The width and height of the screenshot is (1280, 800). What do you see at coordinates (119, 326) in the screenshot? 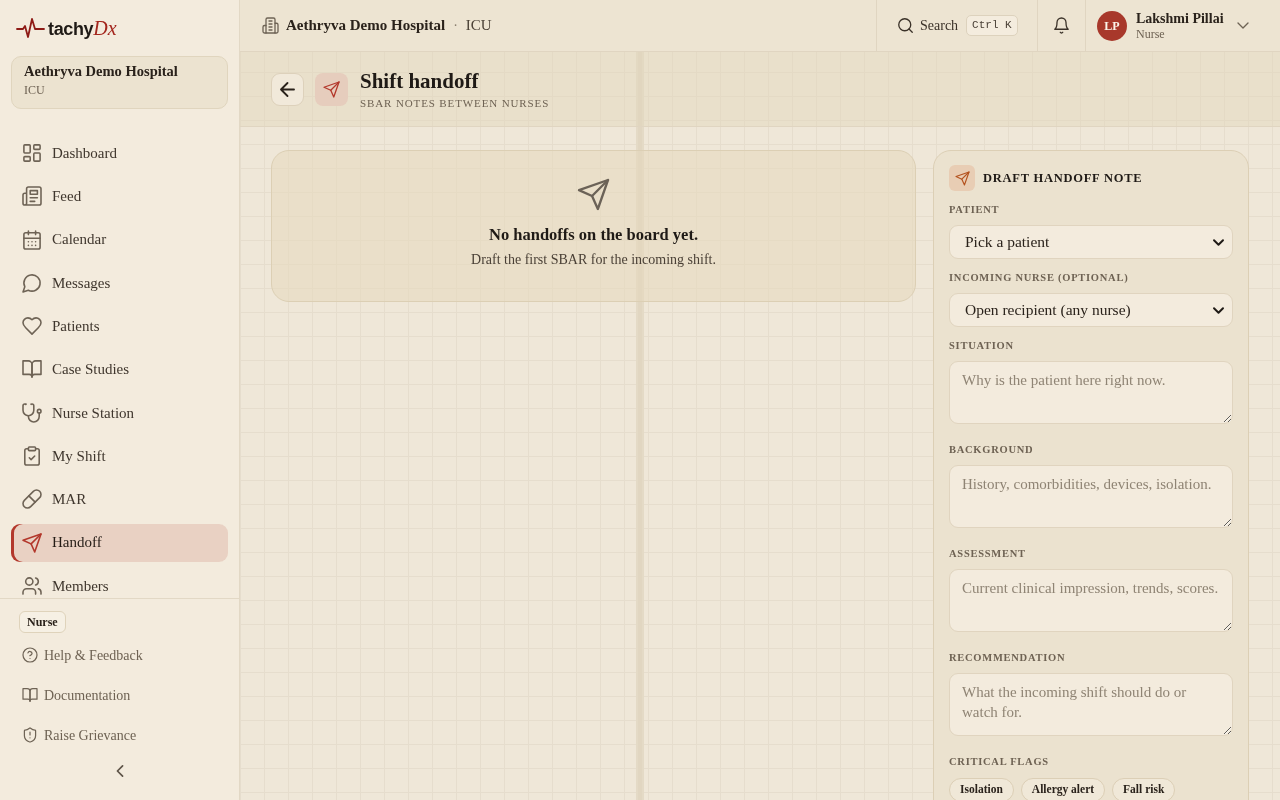
I see `nav-item: Patients` at bounding box center [119, 326].